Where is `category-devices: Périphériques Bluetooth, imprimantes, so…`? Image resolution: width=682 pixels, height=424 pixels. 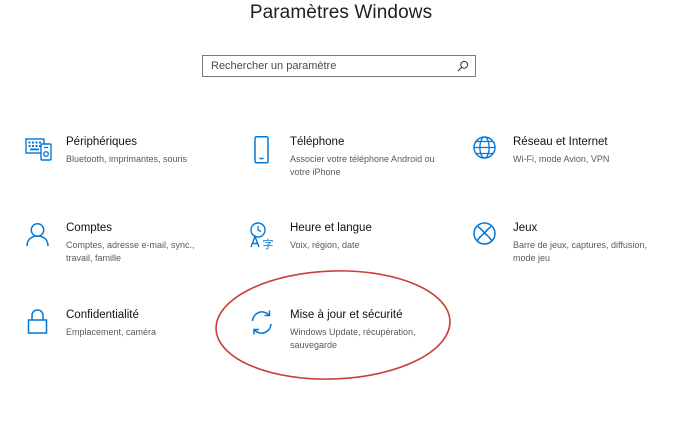
category-devices: Périphériques Bluetooth, imprimantes, so… is located at coordinates (120, 166).